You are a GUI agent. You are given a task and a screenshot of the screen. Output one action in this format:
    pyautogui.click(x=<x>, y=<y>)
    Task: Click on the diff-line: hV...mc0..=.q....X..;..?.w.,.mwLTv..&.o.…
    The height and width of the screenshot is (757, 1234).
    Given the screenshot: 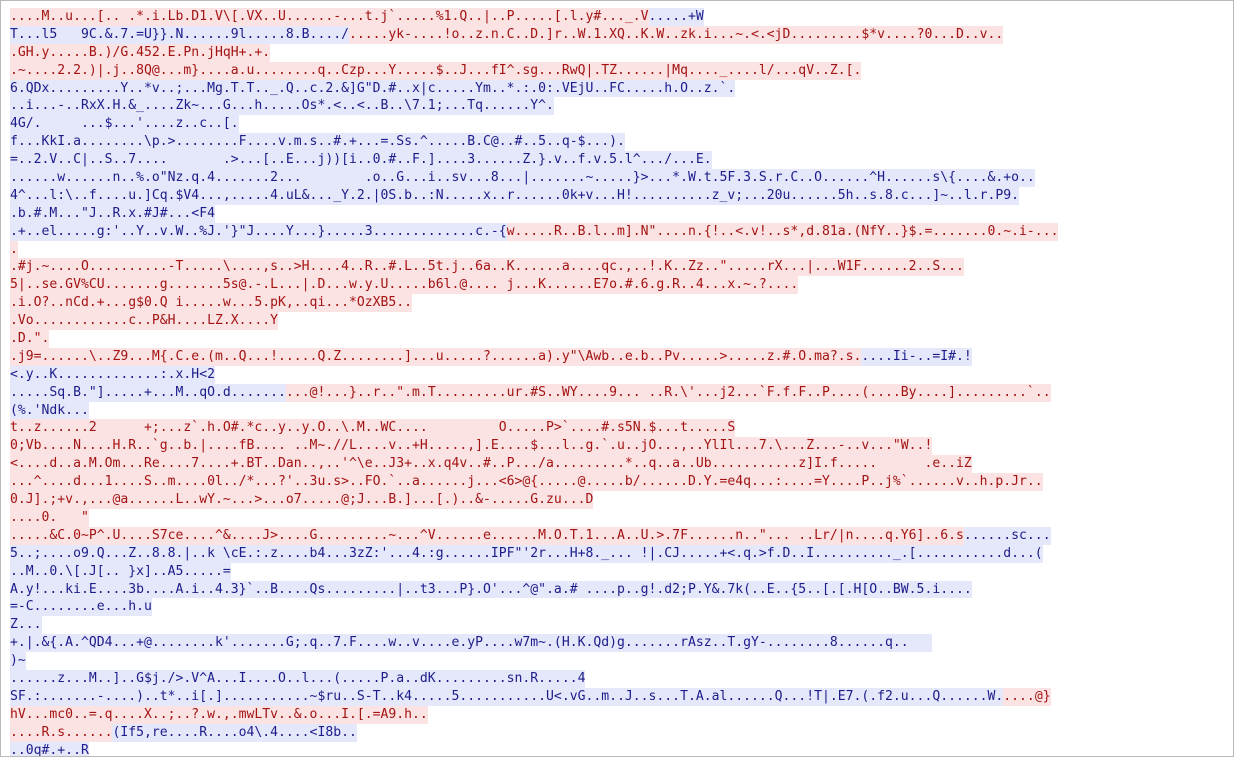 What is the action you would take?
    pyautogui.click(x=620, y=714)
    